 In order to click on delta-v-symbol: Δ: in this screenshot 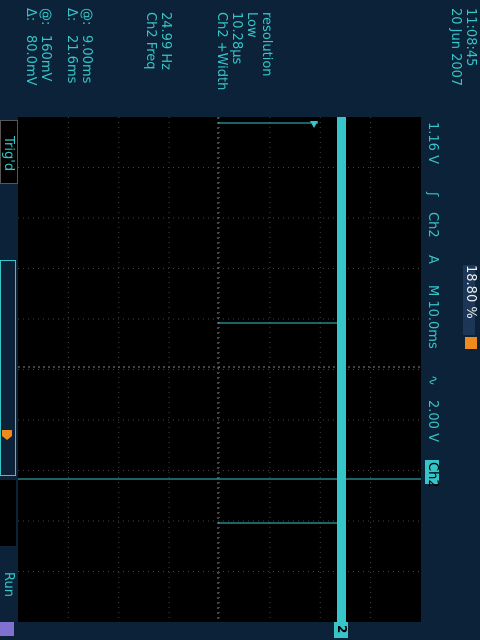, I will do `click(30, 15)`.